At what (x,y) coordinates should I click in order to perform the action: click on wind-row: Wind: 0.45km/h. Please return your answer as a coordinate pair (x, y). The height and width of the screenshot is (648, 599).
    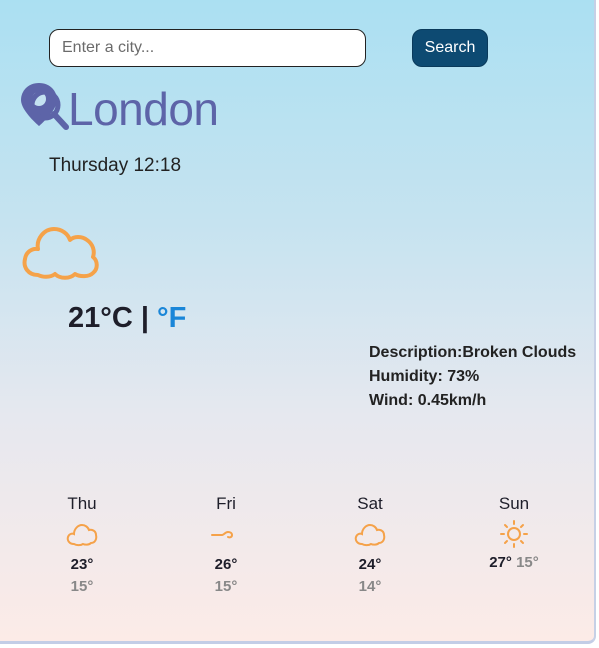
    Looking at the image, I should click on (428, 400).